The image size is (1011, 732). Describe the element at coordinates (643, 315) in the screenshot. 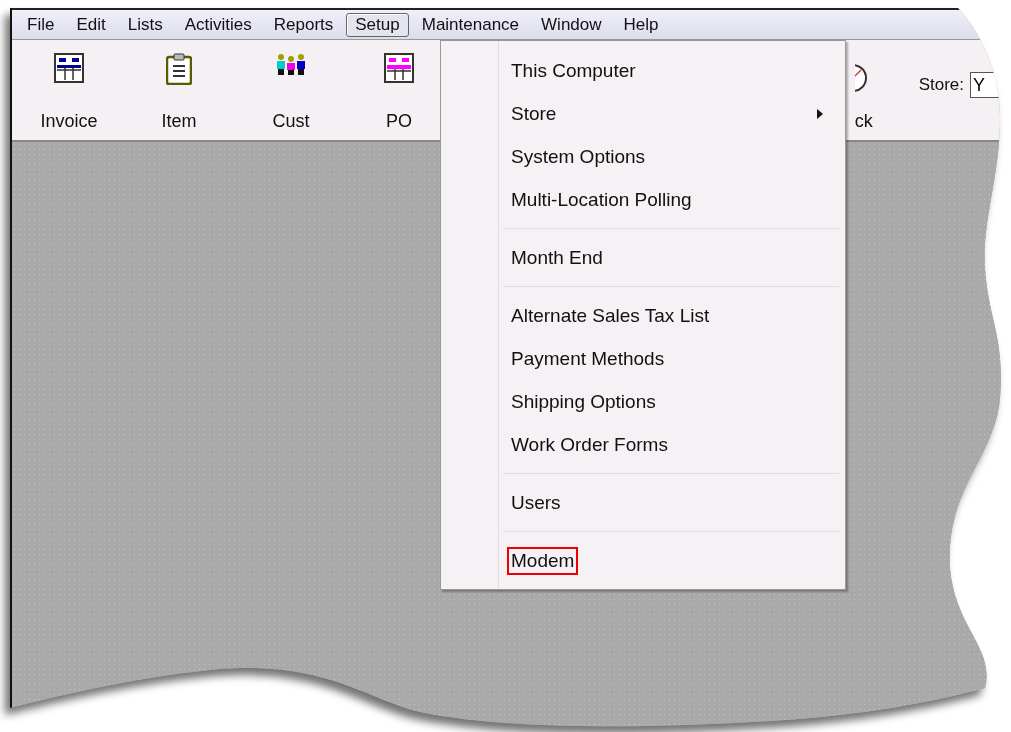

I see `menu-option: Alternate Sales Tax List` at that location.